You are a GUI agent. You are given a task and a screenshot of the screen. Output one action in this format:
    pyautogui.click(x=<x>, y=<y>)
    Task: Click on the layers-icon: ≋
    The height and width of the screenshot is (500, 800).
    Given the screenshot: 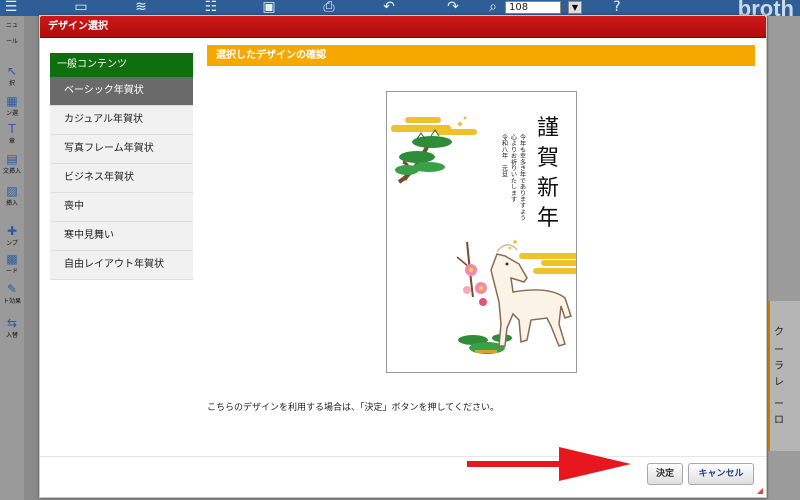 What is the action you would take?
    pyautogui.click(x=141, y=7)
    